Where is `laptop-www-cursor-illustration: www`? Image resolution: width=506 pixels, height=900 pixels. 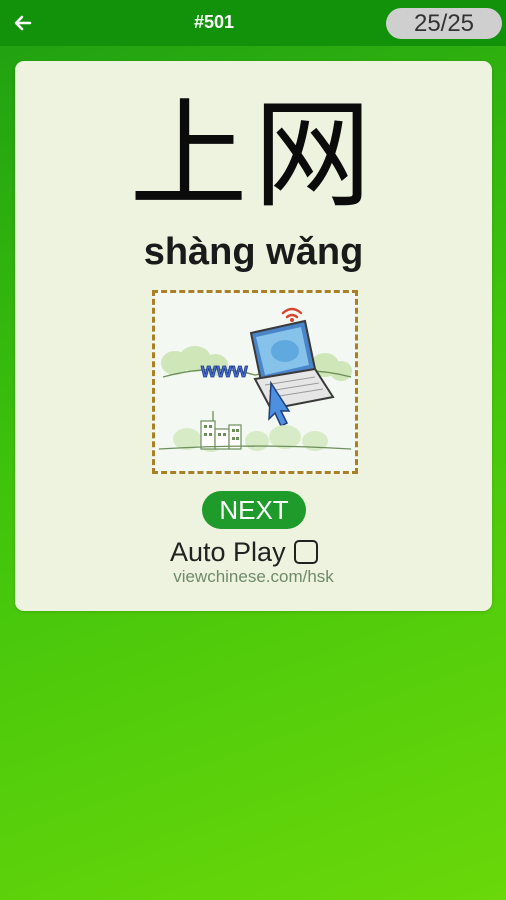 laptop-www-cursor-illustration: www is located at coordinates (255, 382).